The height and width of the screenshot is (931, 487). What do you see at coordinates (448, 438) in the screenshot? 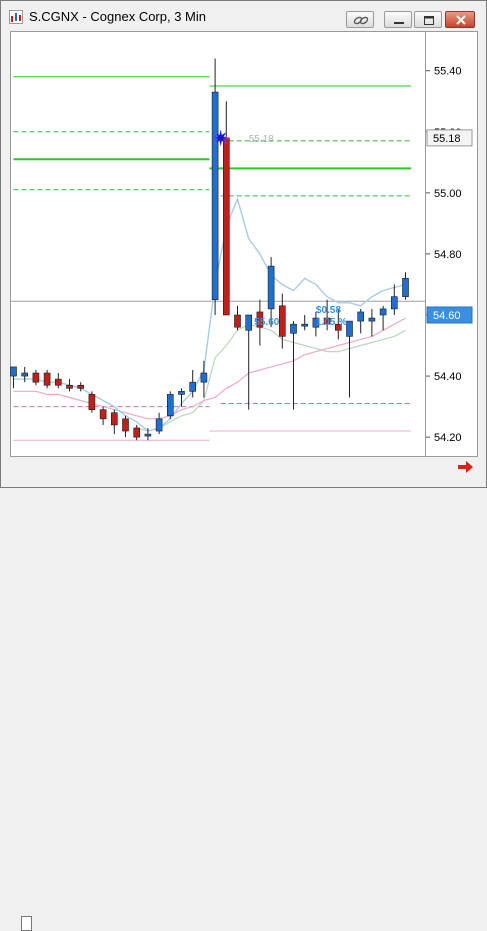
I see `y-tick-label: 54.20` at bounding box center [448, 438].